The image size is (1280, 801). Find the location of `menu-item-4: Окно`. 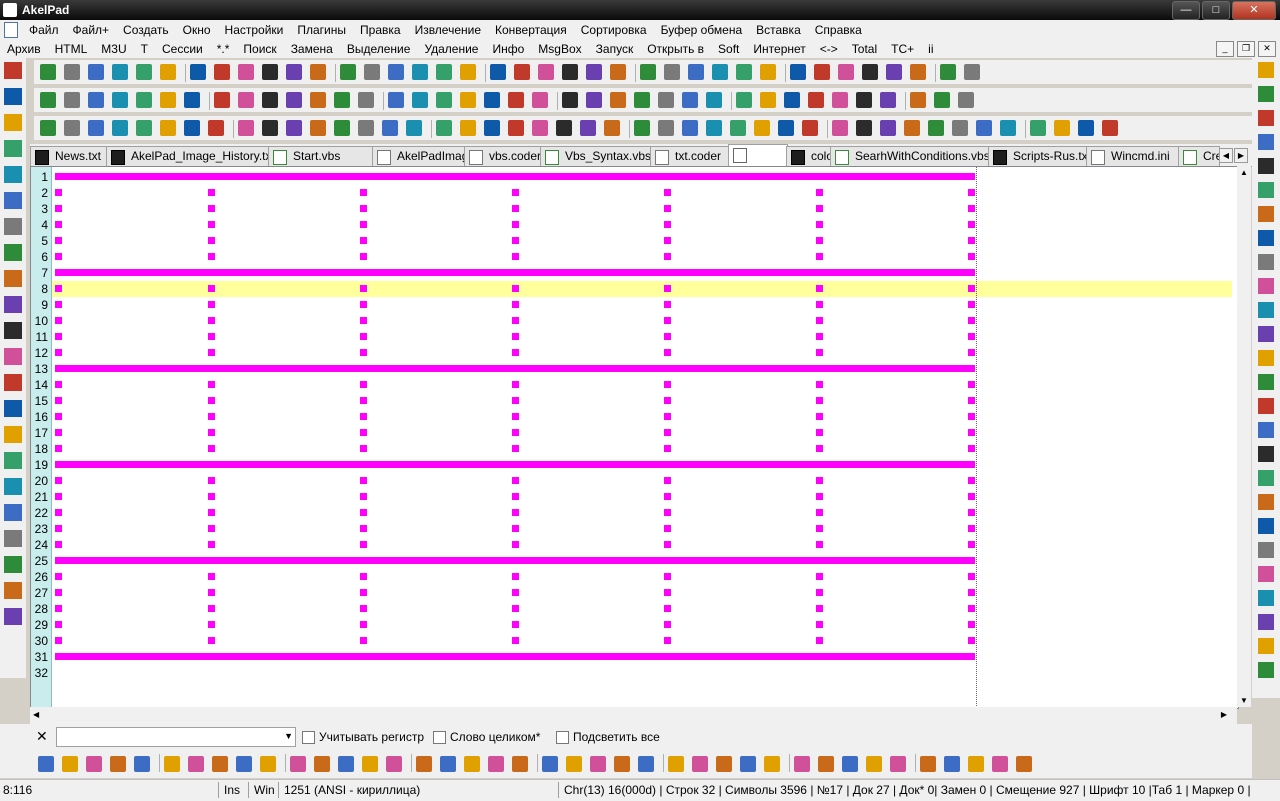

menu-item-4: Окно is located at coordinates (197, 30).